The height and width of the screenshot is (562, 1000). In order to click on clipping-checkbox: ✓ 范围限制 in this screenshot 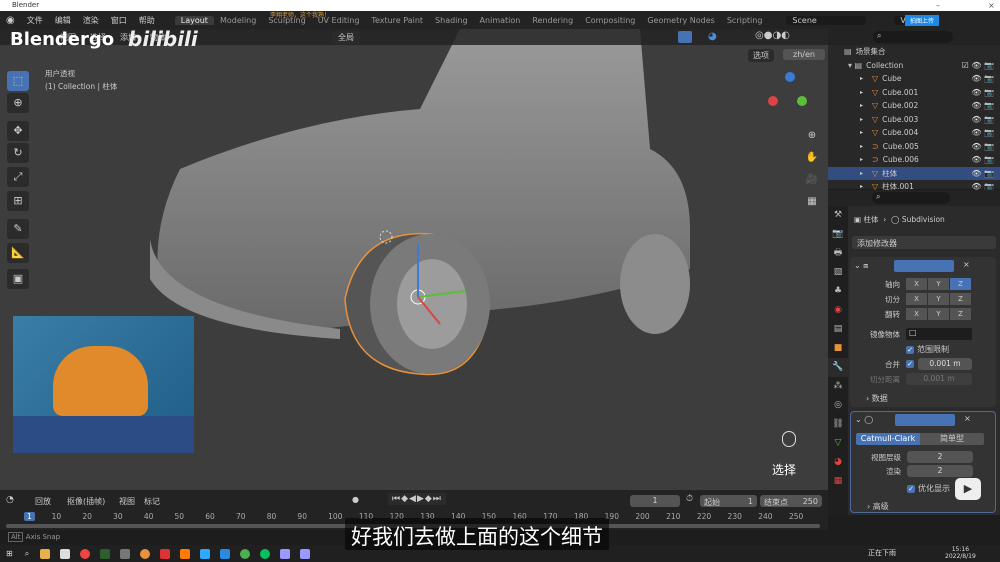, I will do `click(927, 349)`.